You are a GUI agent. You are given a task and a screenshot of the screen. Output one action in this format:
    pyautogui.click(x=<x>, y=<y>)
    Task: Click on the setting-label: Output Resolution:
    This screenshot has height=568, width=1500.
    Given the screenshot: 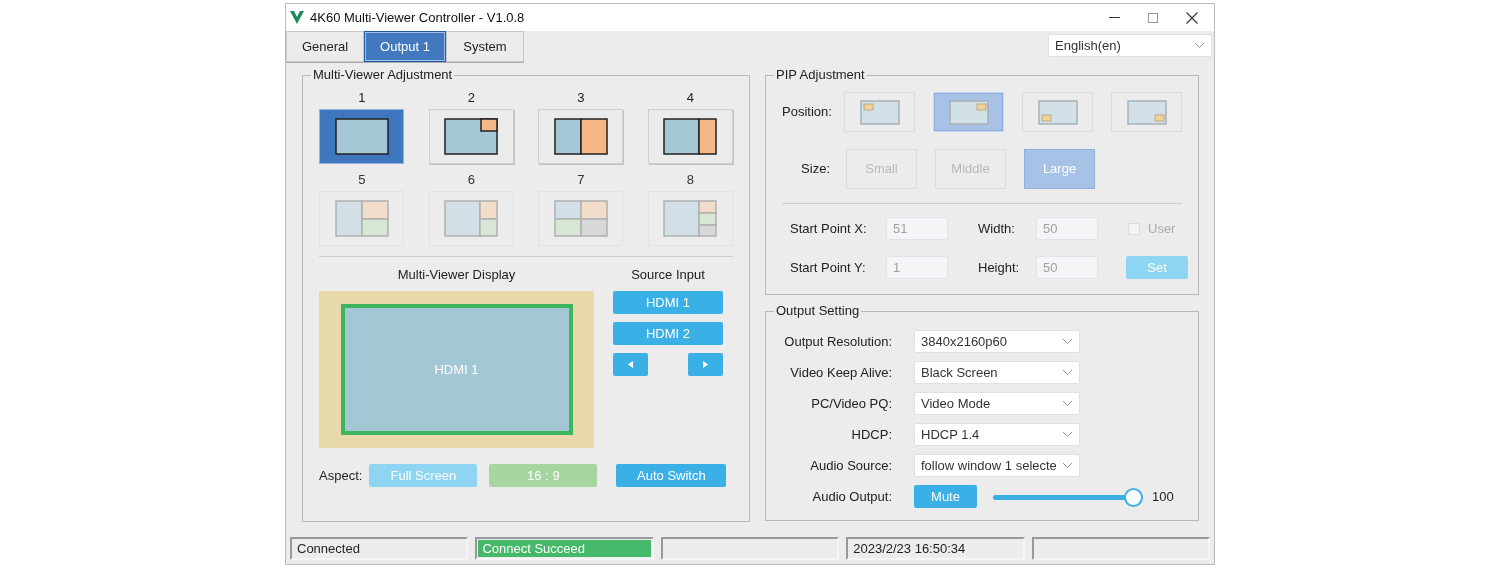 What is the action you would take?
    pyautogui.click(x=837, y=341)
    